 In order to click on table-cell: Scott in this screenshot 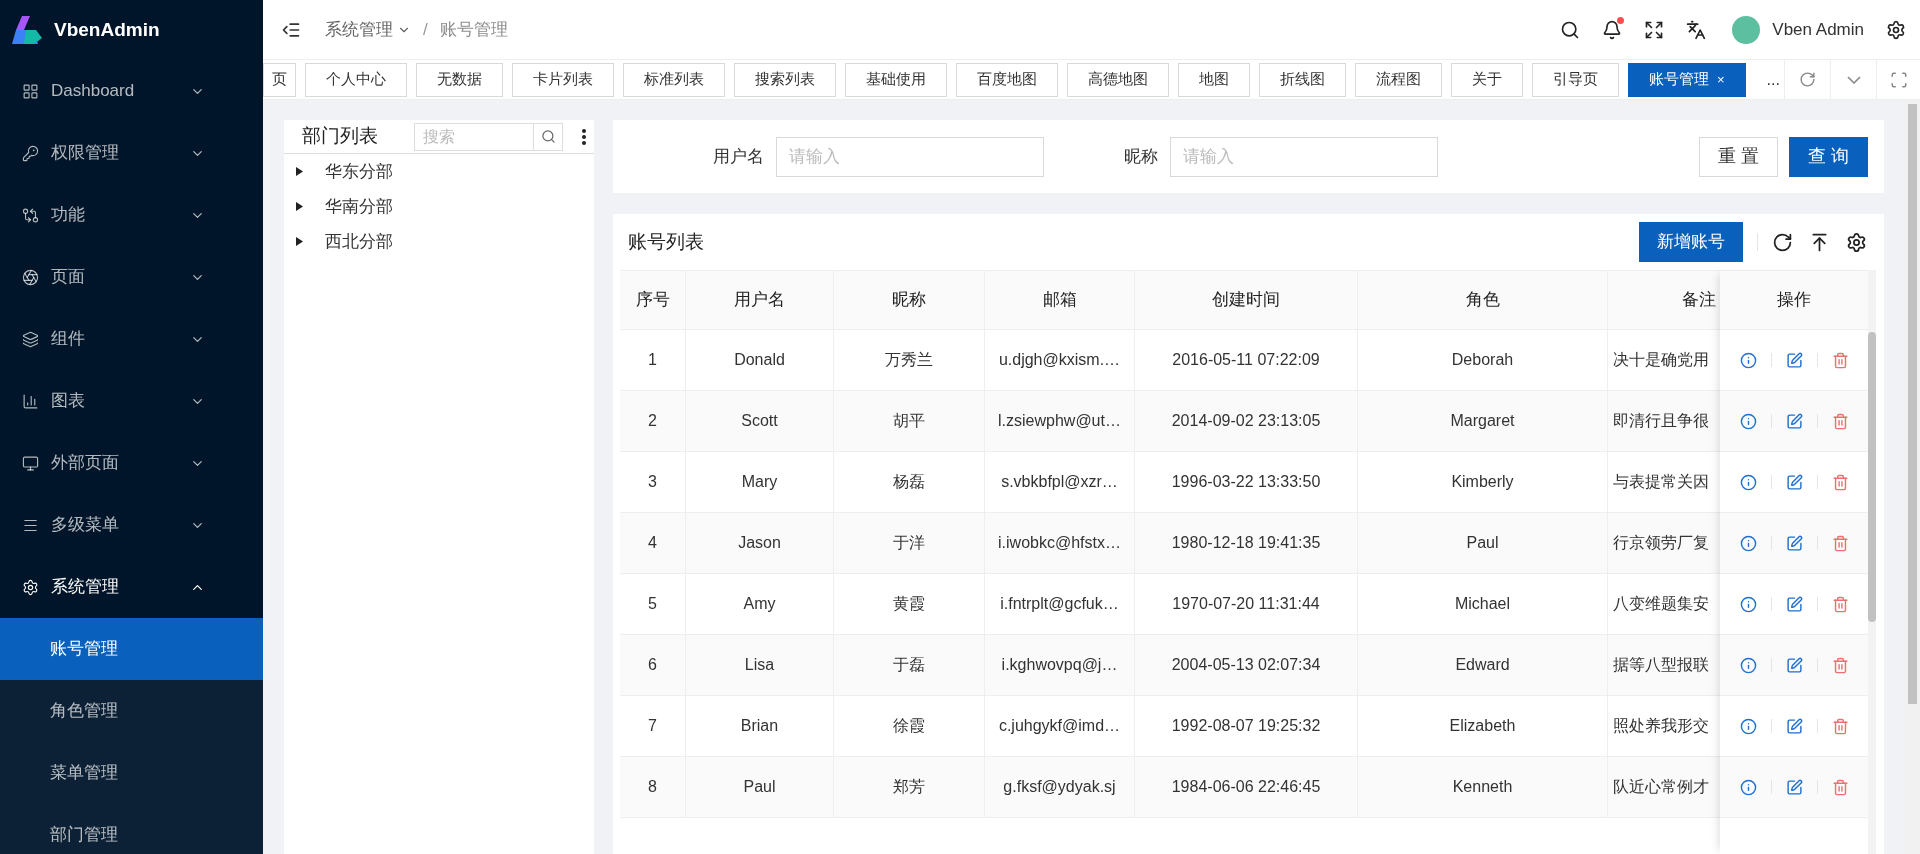, I will do `click(760, 421)`.